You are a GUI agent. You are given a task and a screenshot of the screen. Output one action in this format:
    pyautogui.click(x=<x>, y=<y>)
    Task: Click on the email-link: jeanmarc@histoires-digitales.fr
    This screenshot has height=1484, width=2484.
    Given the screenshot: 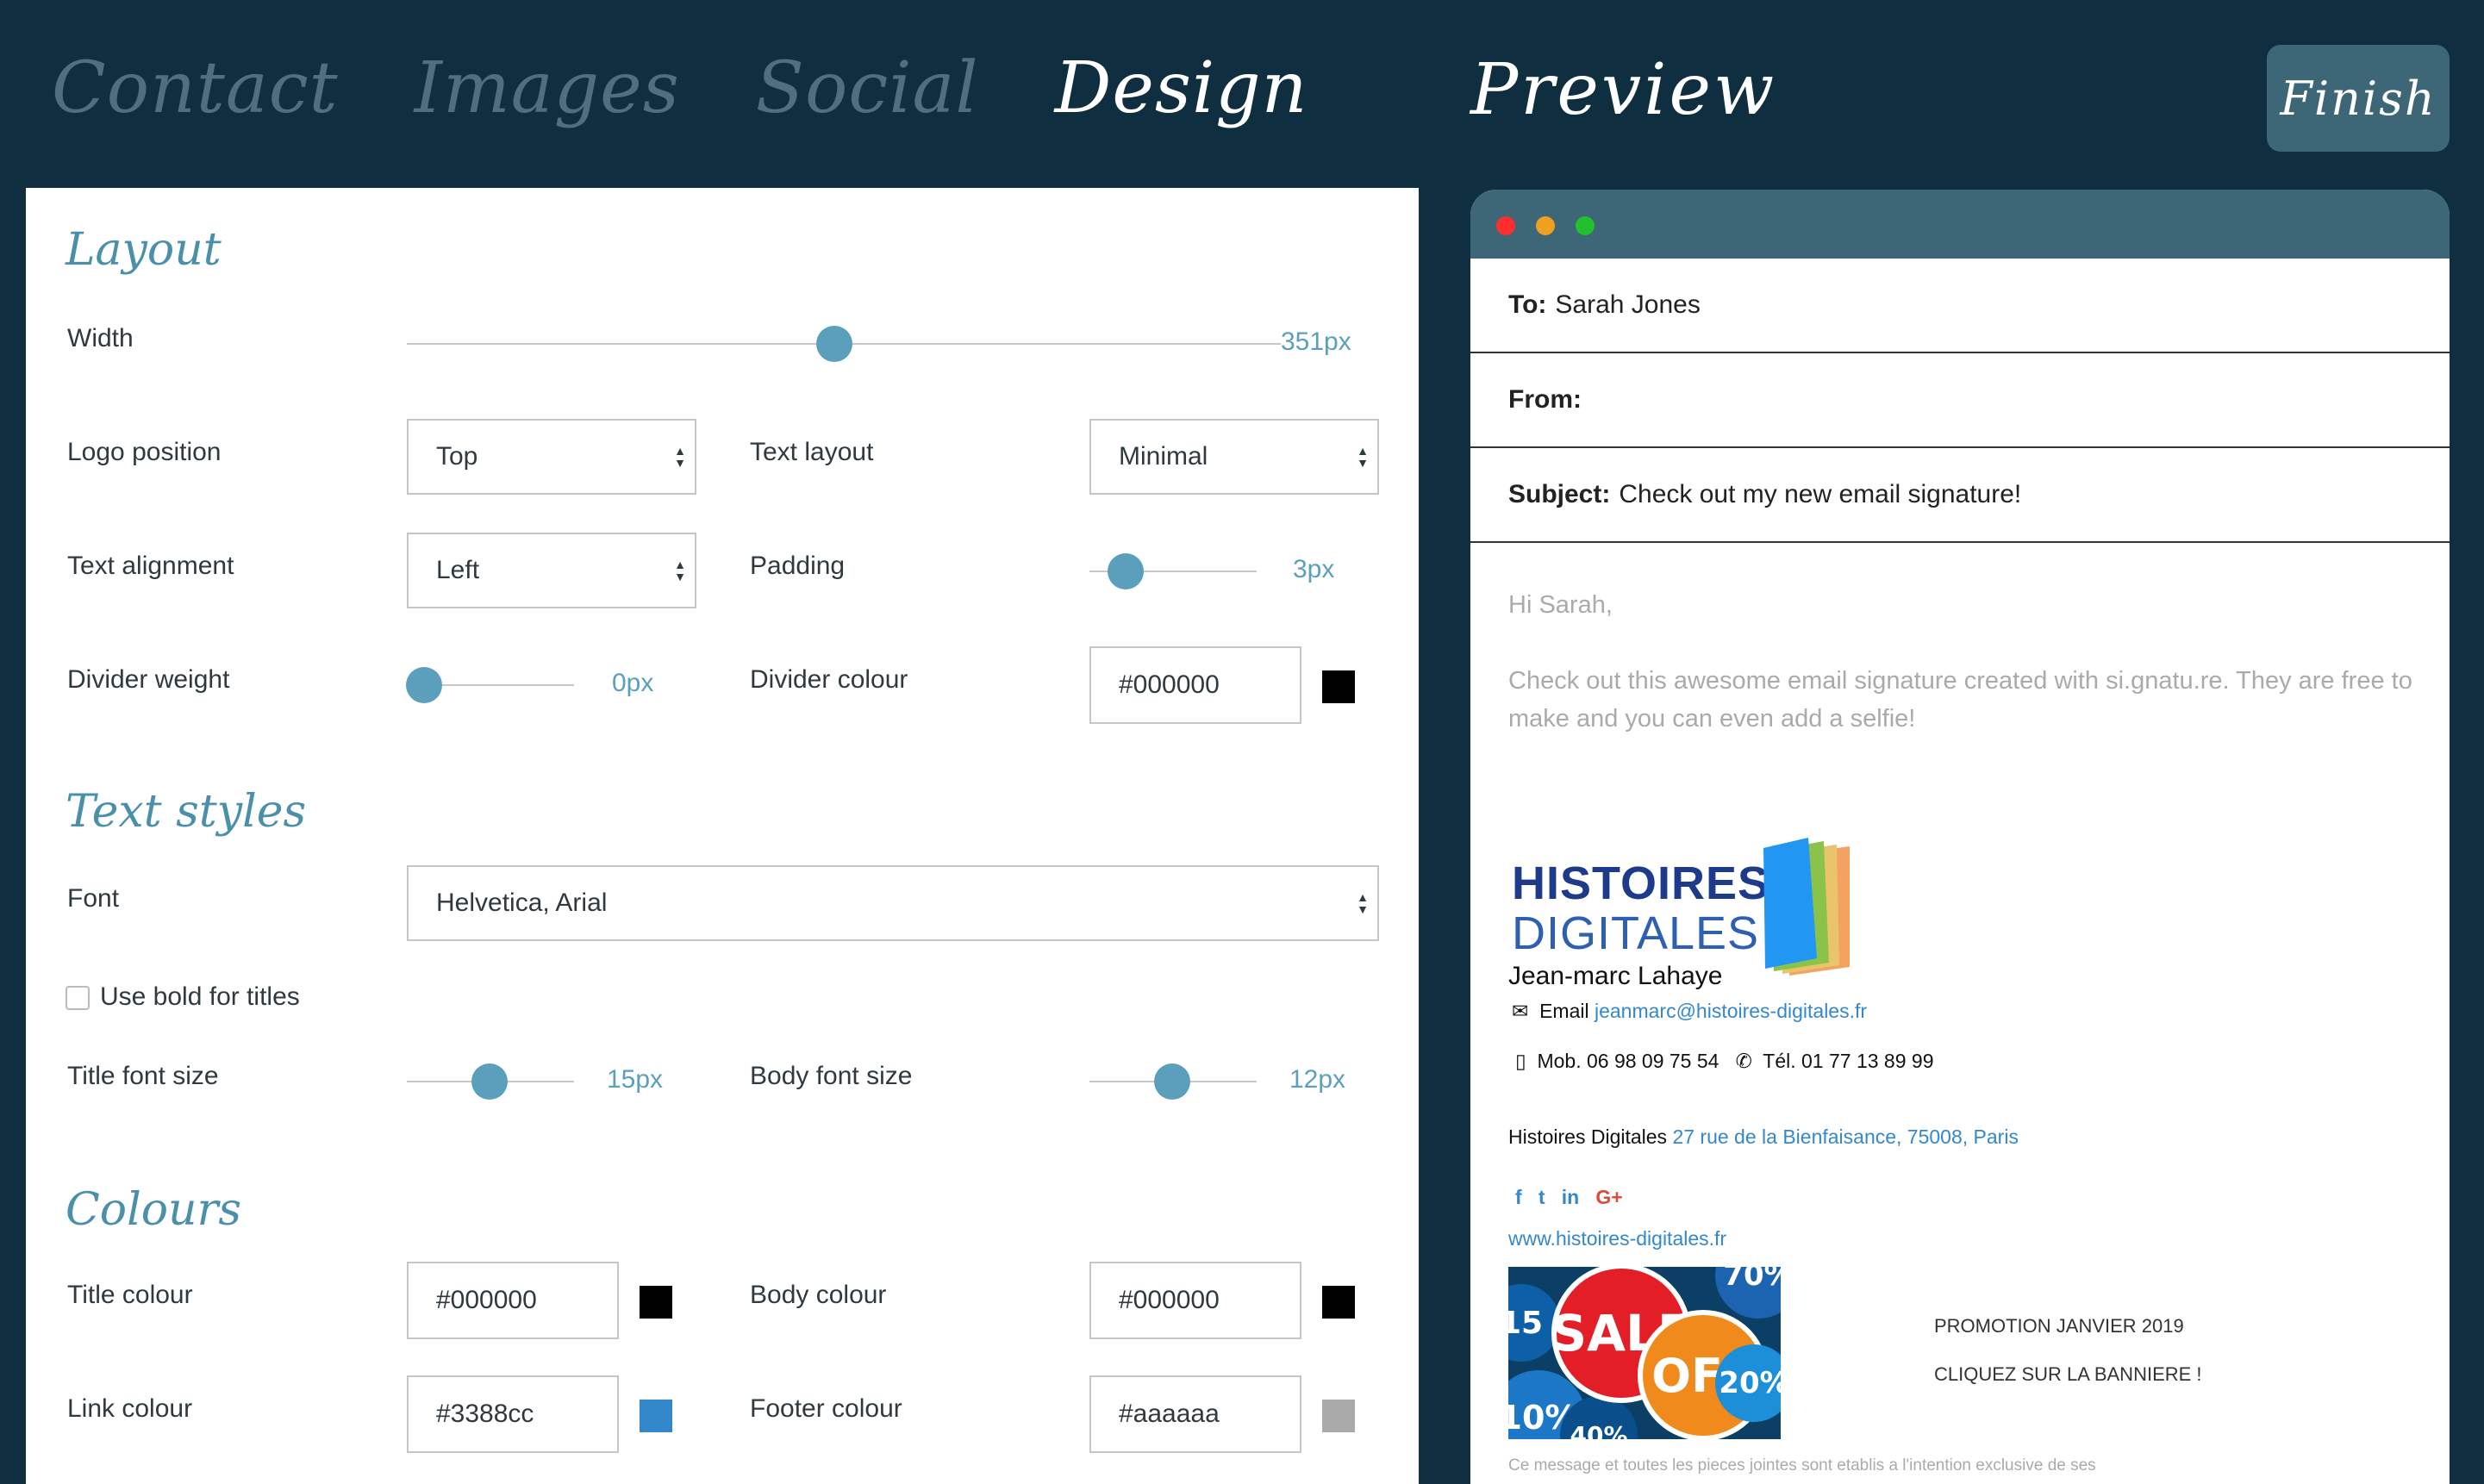 What is the action you would take?
    pyautogui.click(x=1731, y=1011)
    